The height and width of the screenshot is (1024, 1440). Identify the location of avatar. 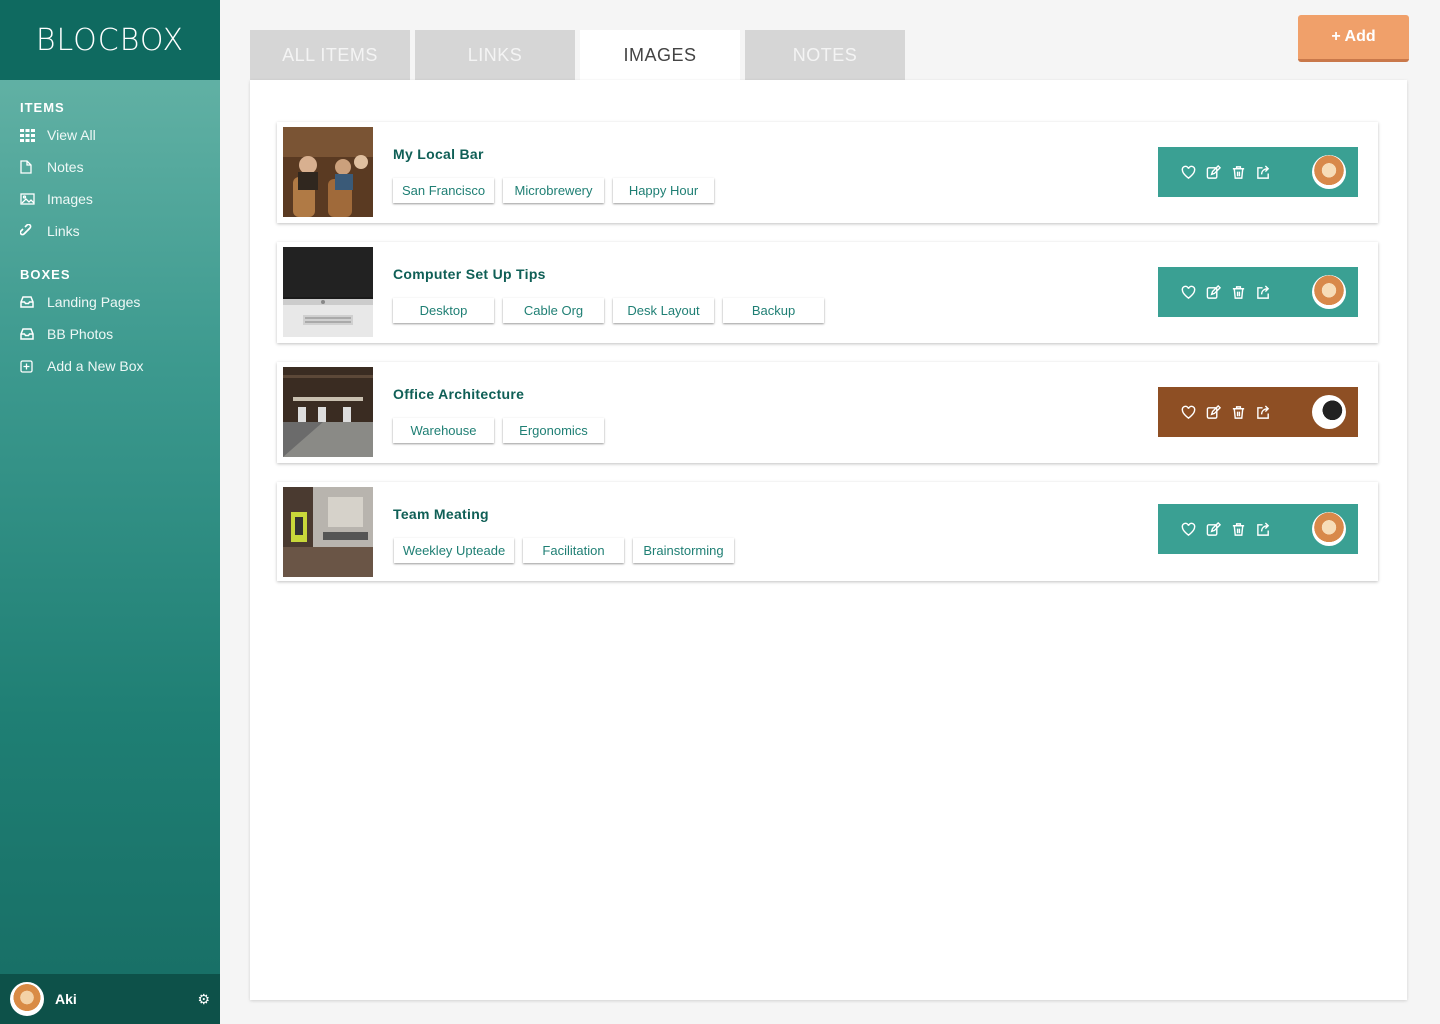
(27, 999).